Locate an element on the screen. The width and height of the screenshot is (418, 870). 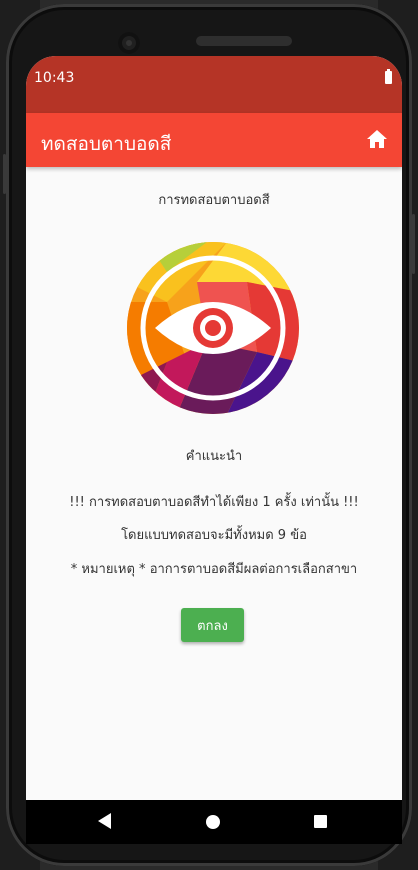
ok-button: ตกลง is located at coordinates (212, 625).